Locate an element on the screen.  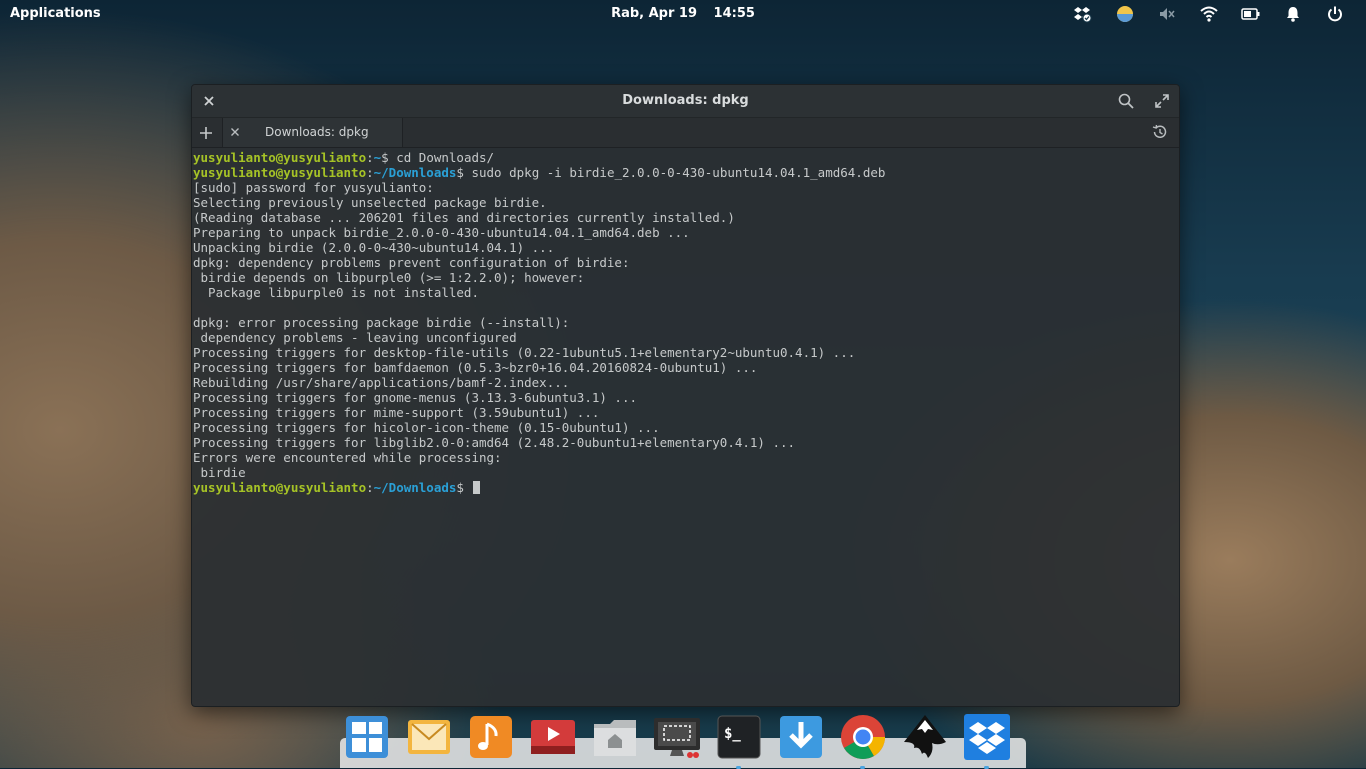
dock-item-inkscape is located at coordinates (925, 737).